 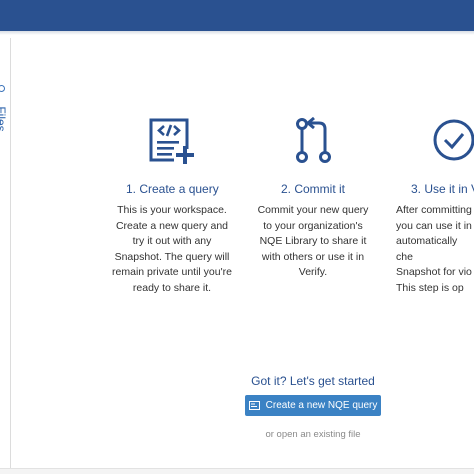 I want to click on top-bar, so click(x=237, y=15).